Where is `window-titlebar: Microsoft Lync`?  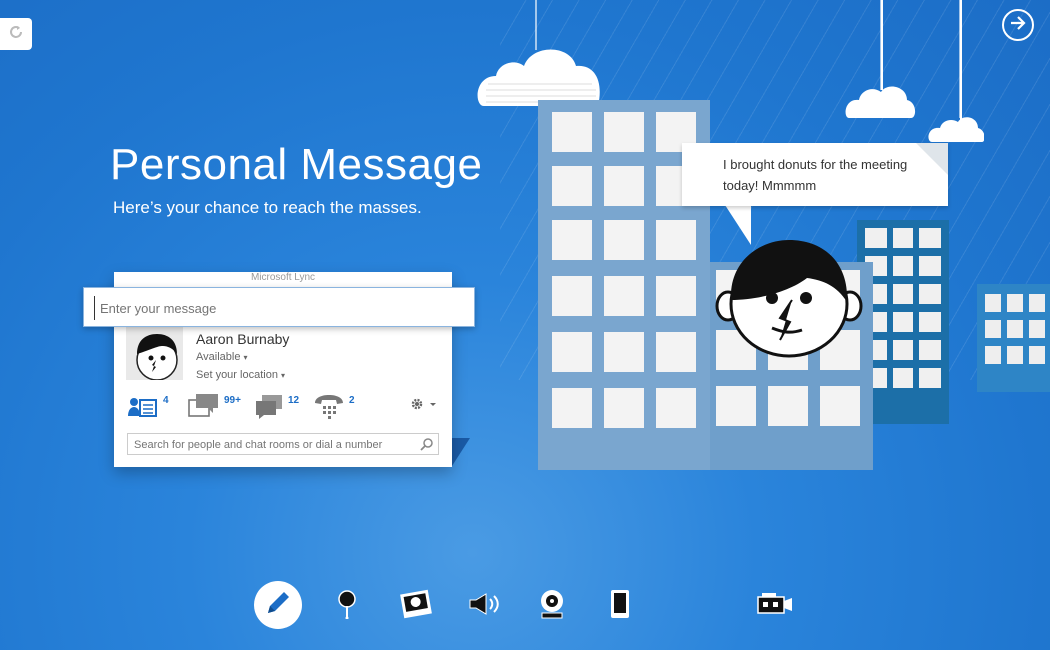 window-titlebar: Microsoft Lync is located at coordinates (283, 280).